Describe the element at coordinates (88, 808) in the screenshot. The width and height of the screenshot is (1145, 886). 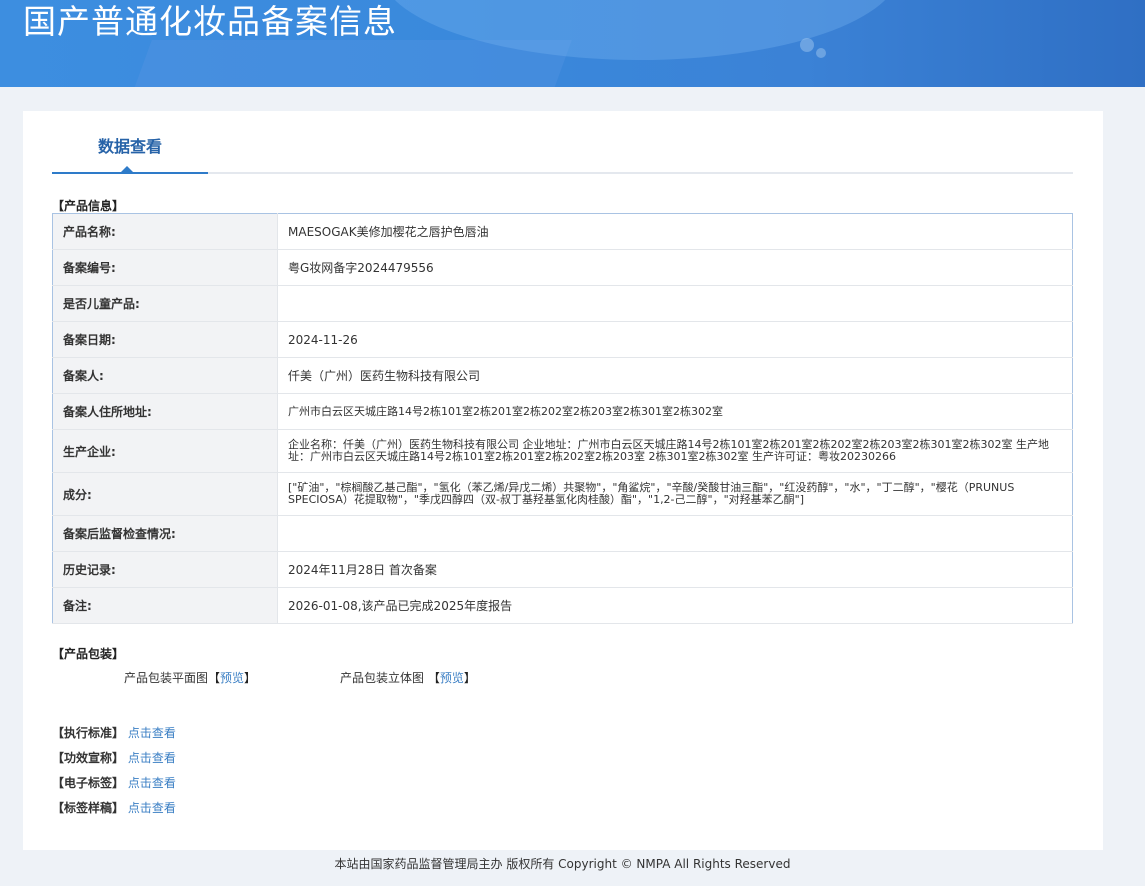
I see `label-draft-label: 【标签样稿】` at that location.